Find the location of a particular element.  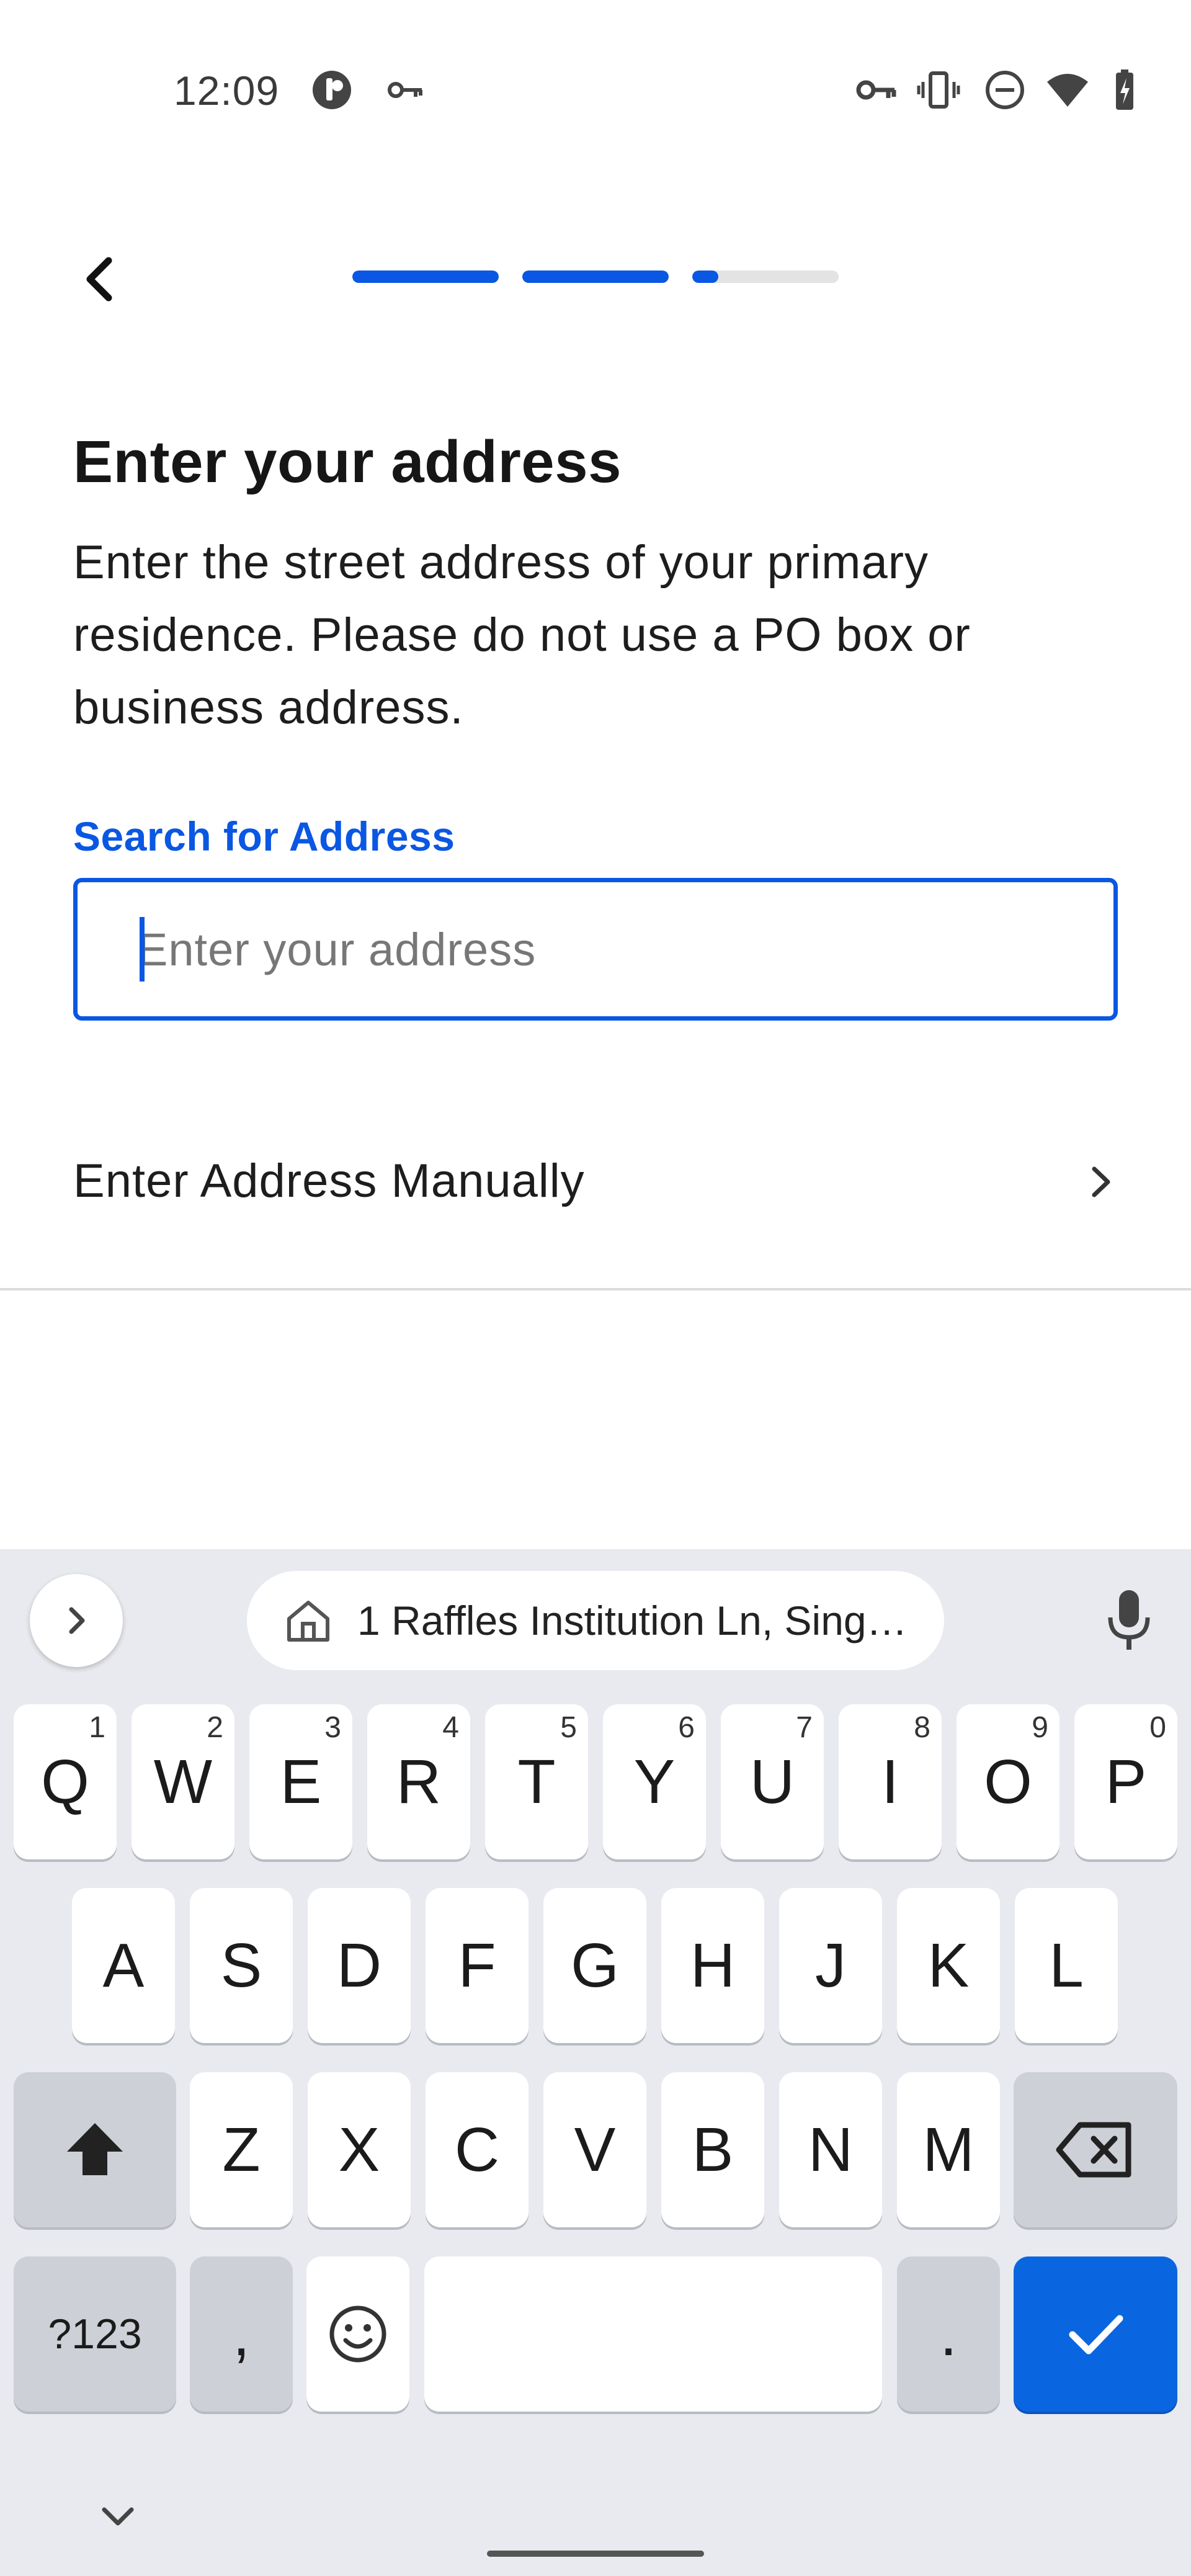

status-bar: 12:09 is located at coordinates (595, 93).